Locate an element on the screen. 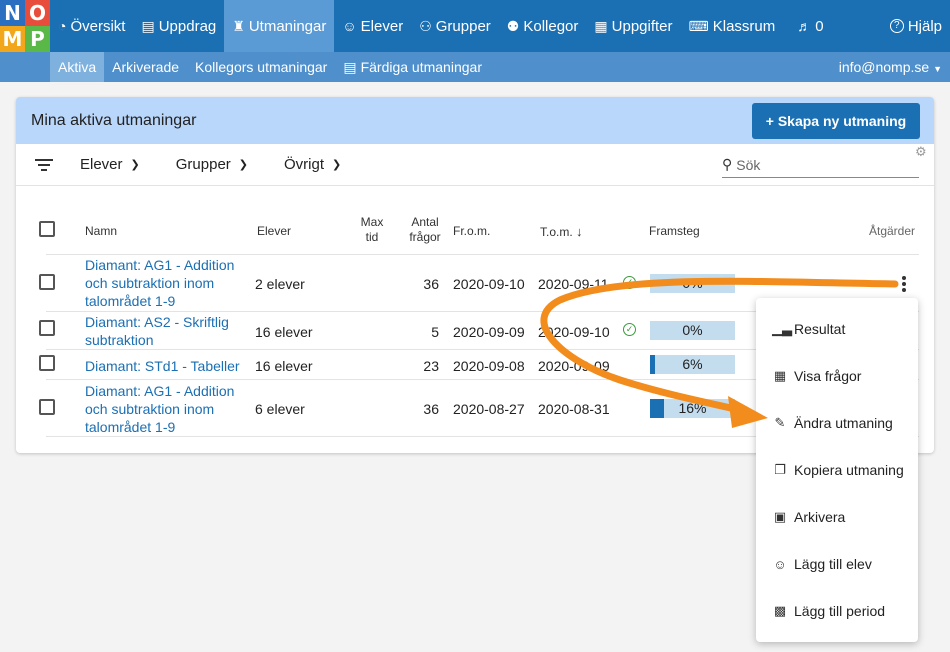 Image resolution: width=950 pixels, height=652 pixels. menu-label: Ändra utmaning is located at coordinates (843, 423).